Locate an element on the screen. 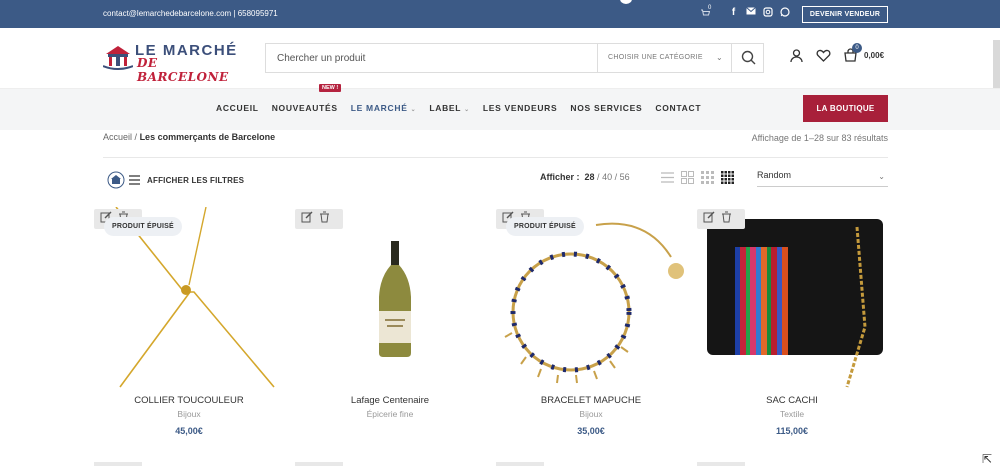 The image size is (1000, 466). cart-total: 0,00€ is located at coordinates (874, 55).